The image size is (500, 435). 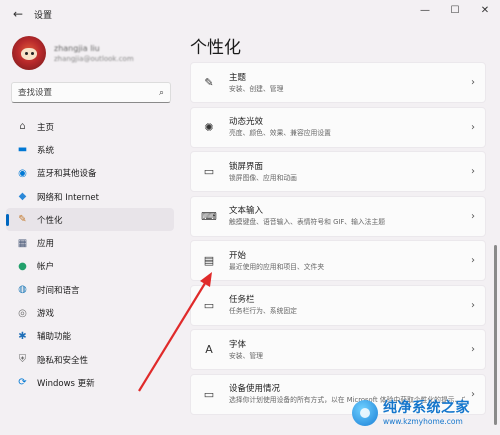 I want to click on search-icon: ⌕, so click(x=161, y=93).